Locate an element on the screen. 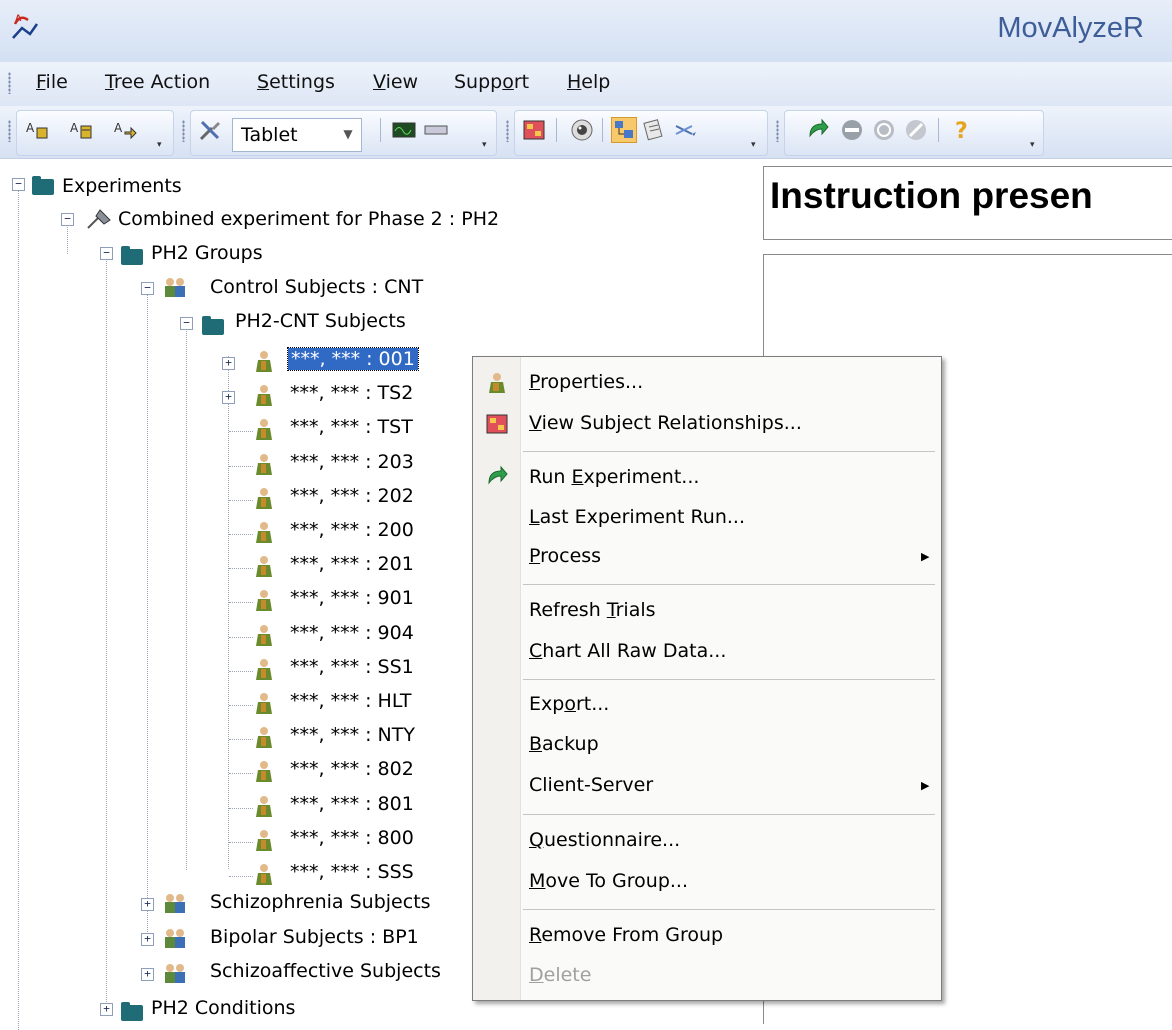 Image resolution: width=1172 pixels, height=1030 pixels. tablet-device-icon is located at coordinates (436, 130).